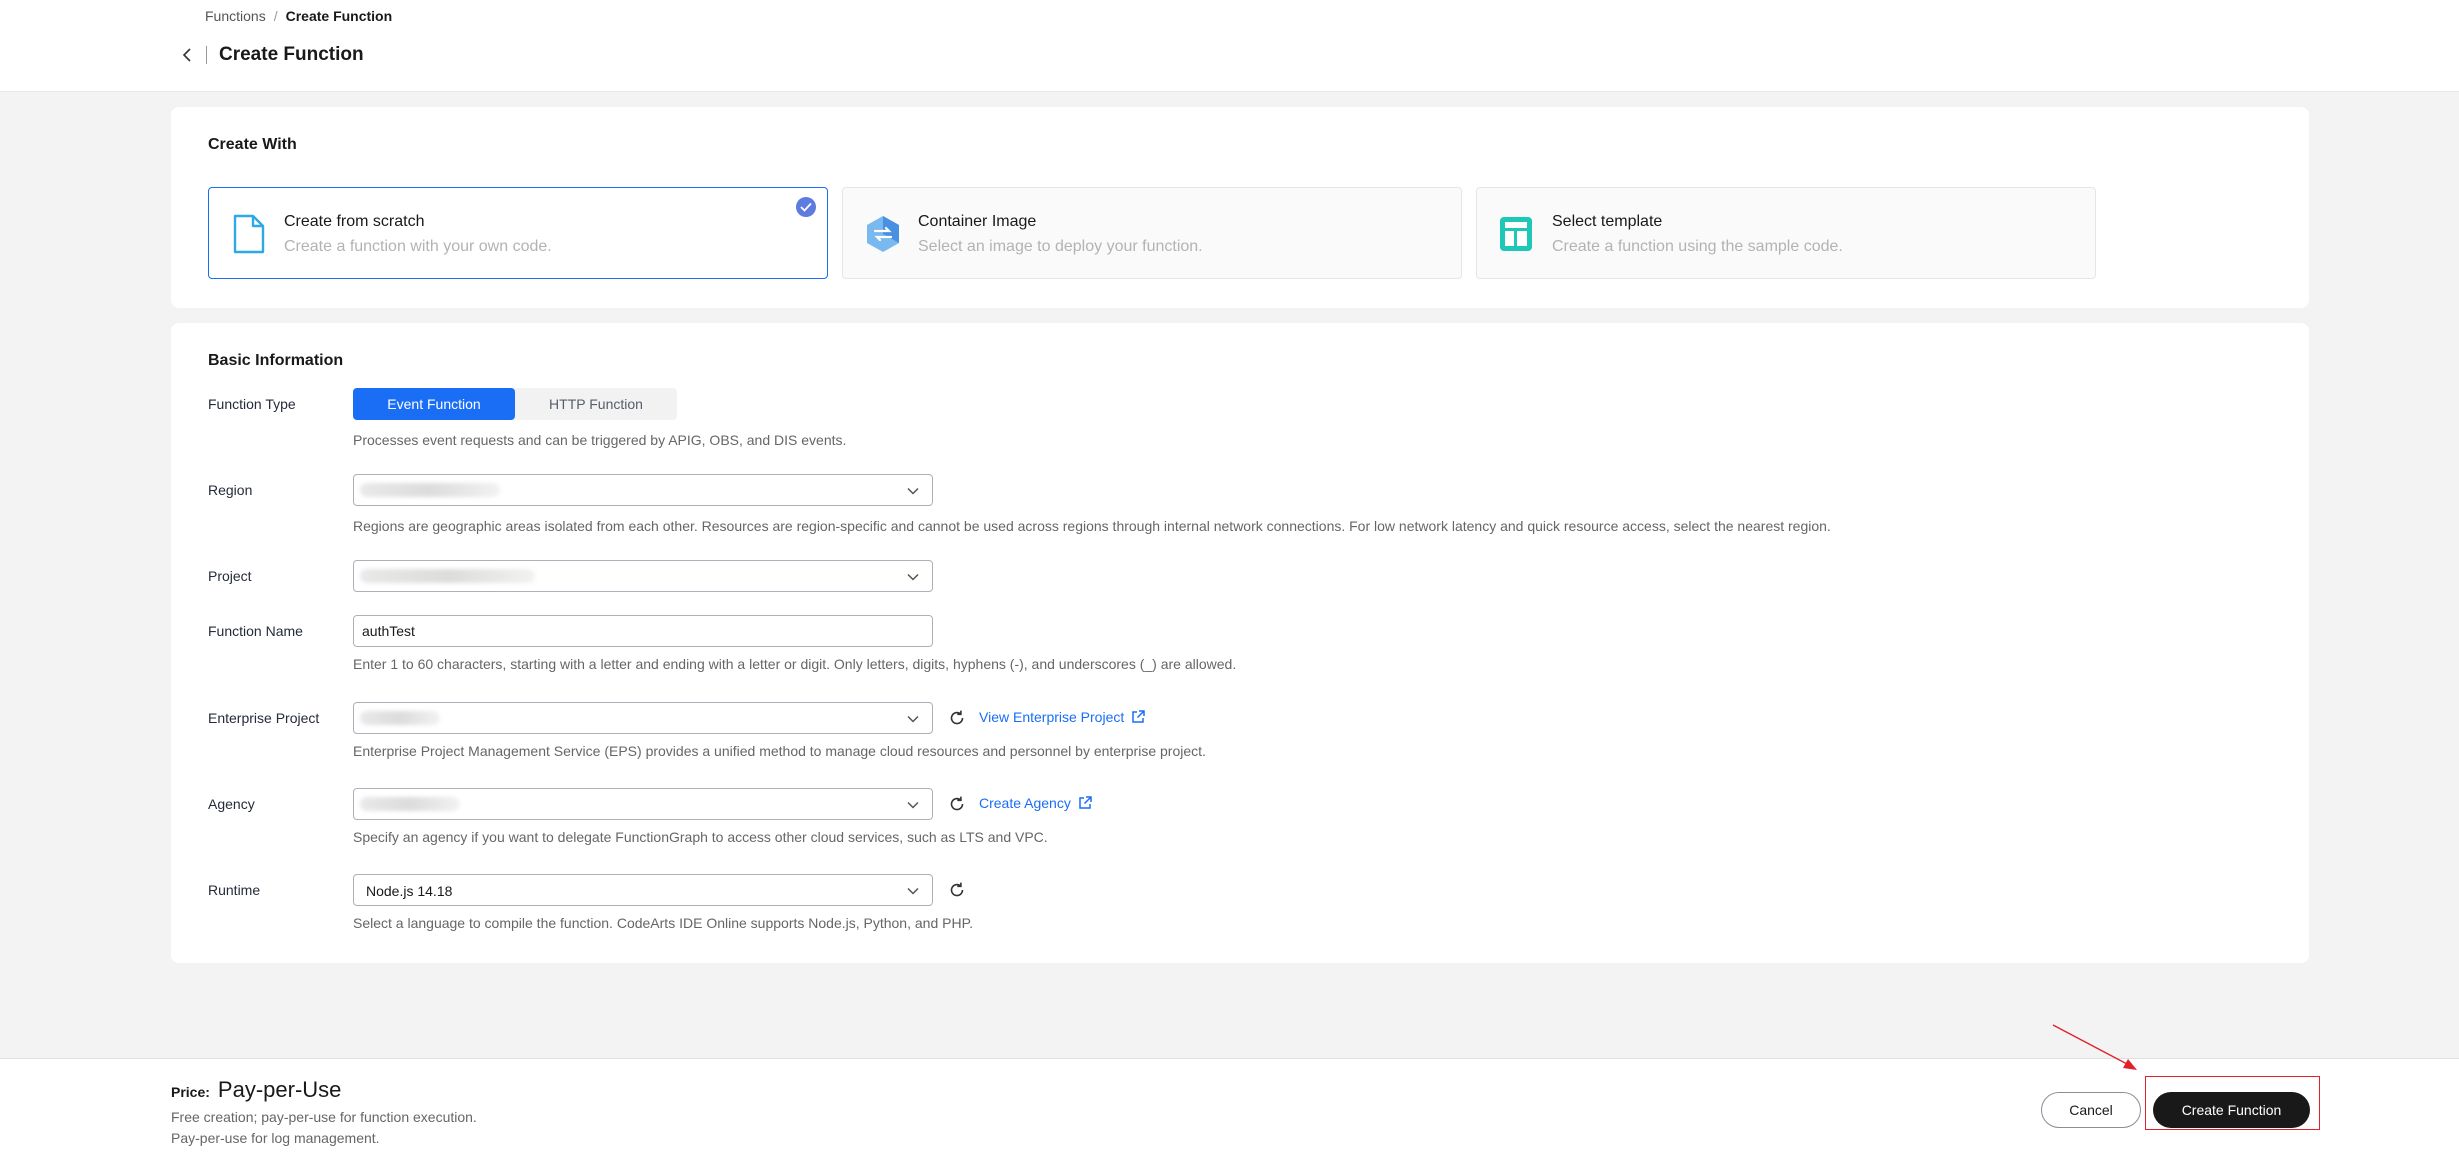 Image resolution: width=2459 pixels, height=1154 pixels. I want to click on cancel-button: Cancel, so click(2091, 1110).